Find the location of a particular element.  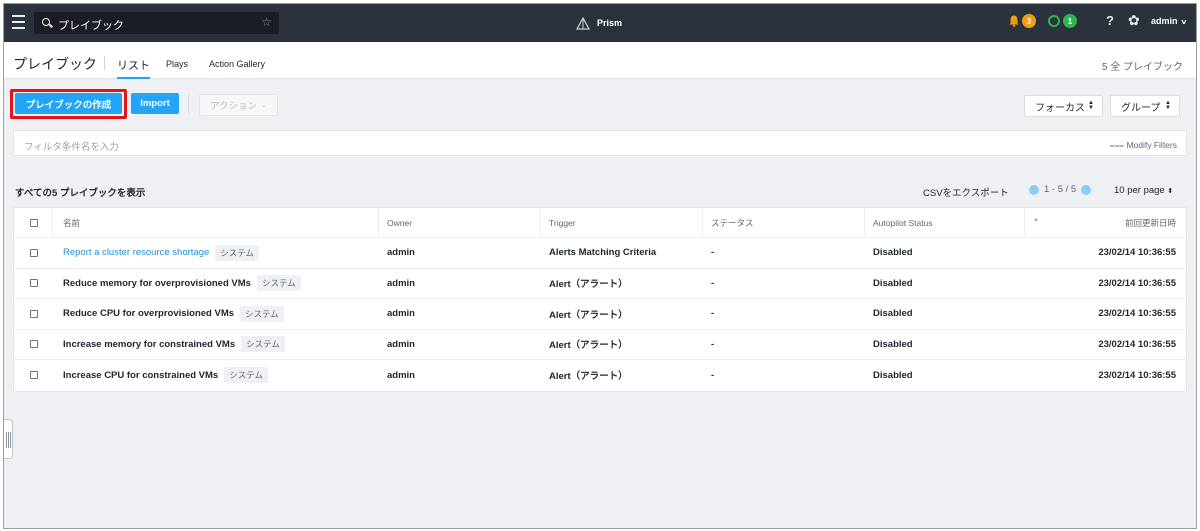

per-page-dropdown: 10 per page ⬍ is located at coordinates (1143, 190).